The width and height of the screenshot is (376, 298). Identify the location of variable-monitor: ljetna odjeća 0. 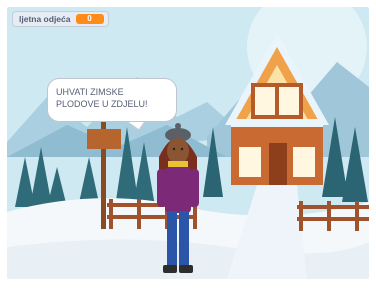
(60, 19).